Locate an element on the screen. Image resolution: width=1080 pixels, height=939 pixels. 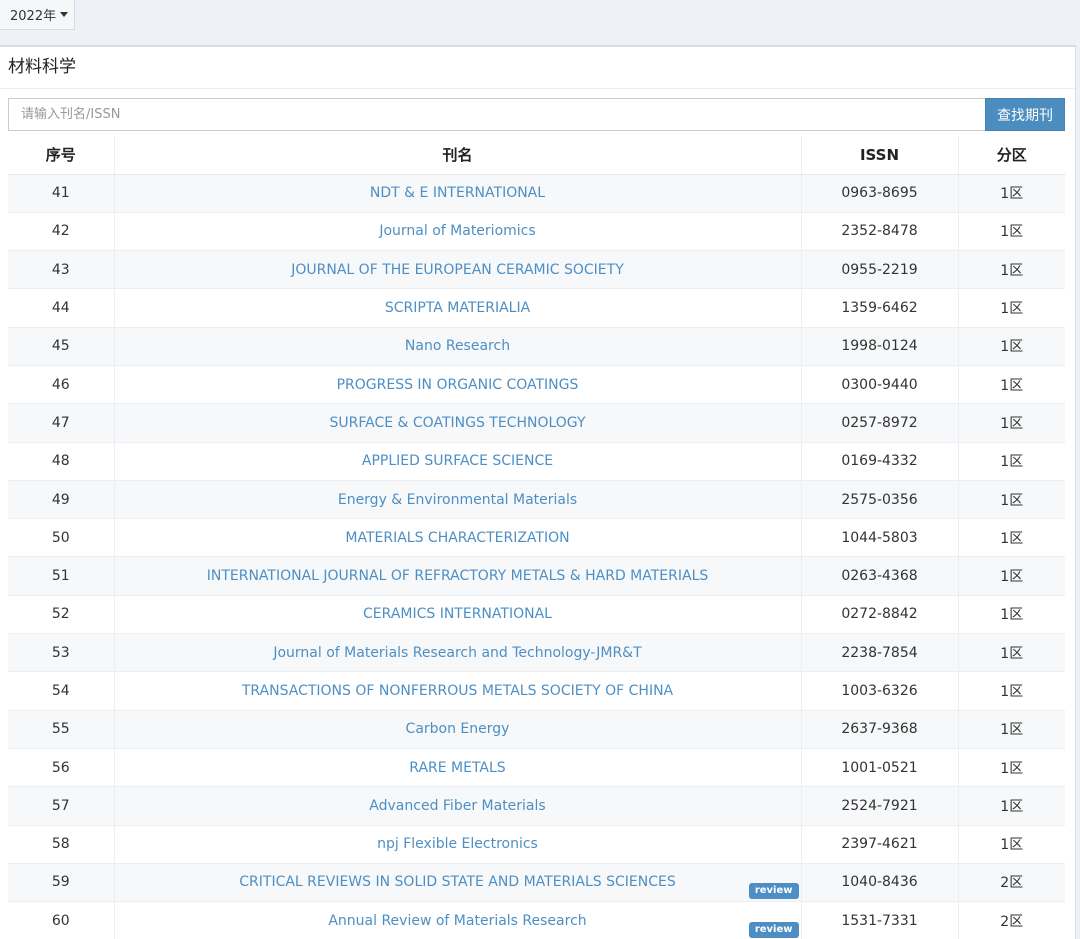
journal-link: SCRIPTA MATERIALIA is located at coordinates (457, 308).